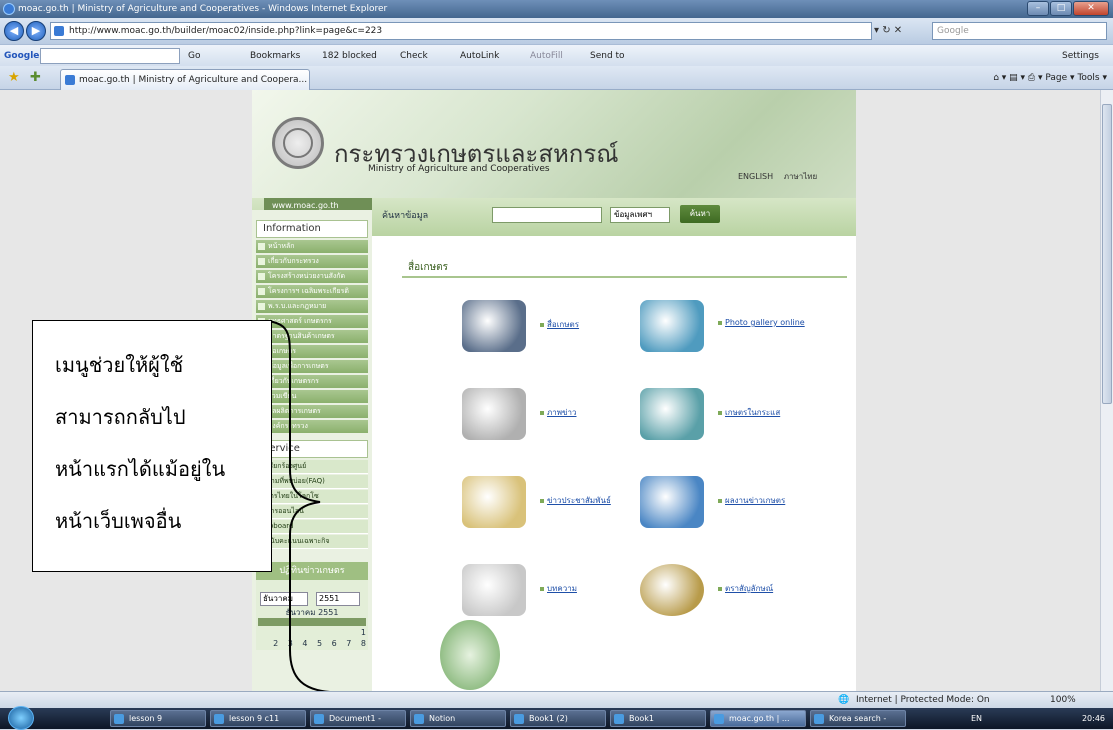 The height and width of the screenshot is (730, 1113). I want to click on pen-icon, so click(494, 590).